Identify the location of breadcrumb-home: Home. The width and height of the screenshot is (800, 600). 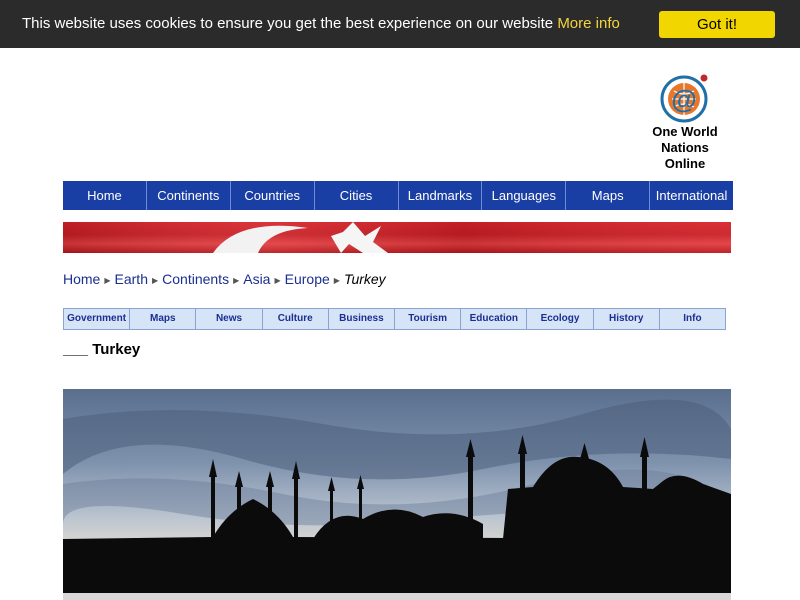
(81, 279).